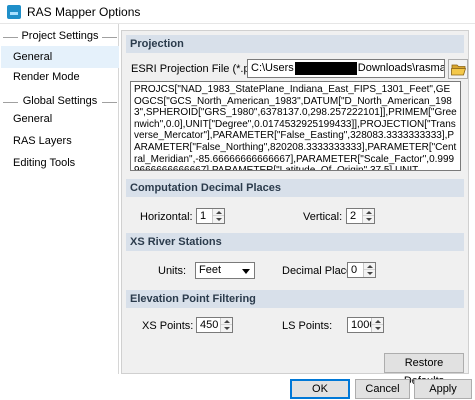 This screenshot has height=400, width=475. I want to click on xs-points-value: 450, so click(209, 325).